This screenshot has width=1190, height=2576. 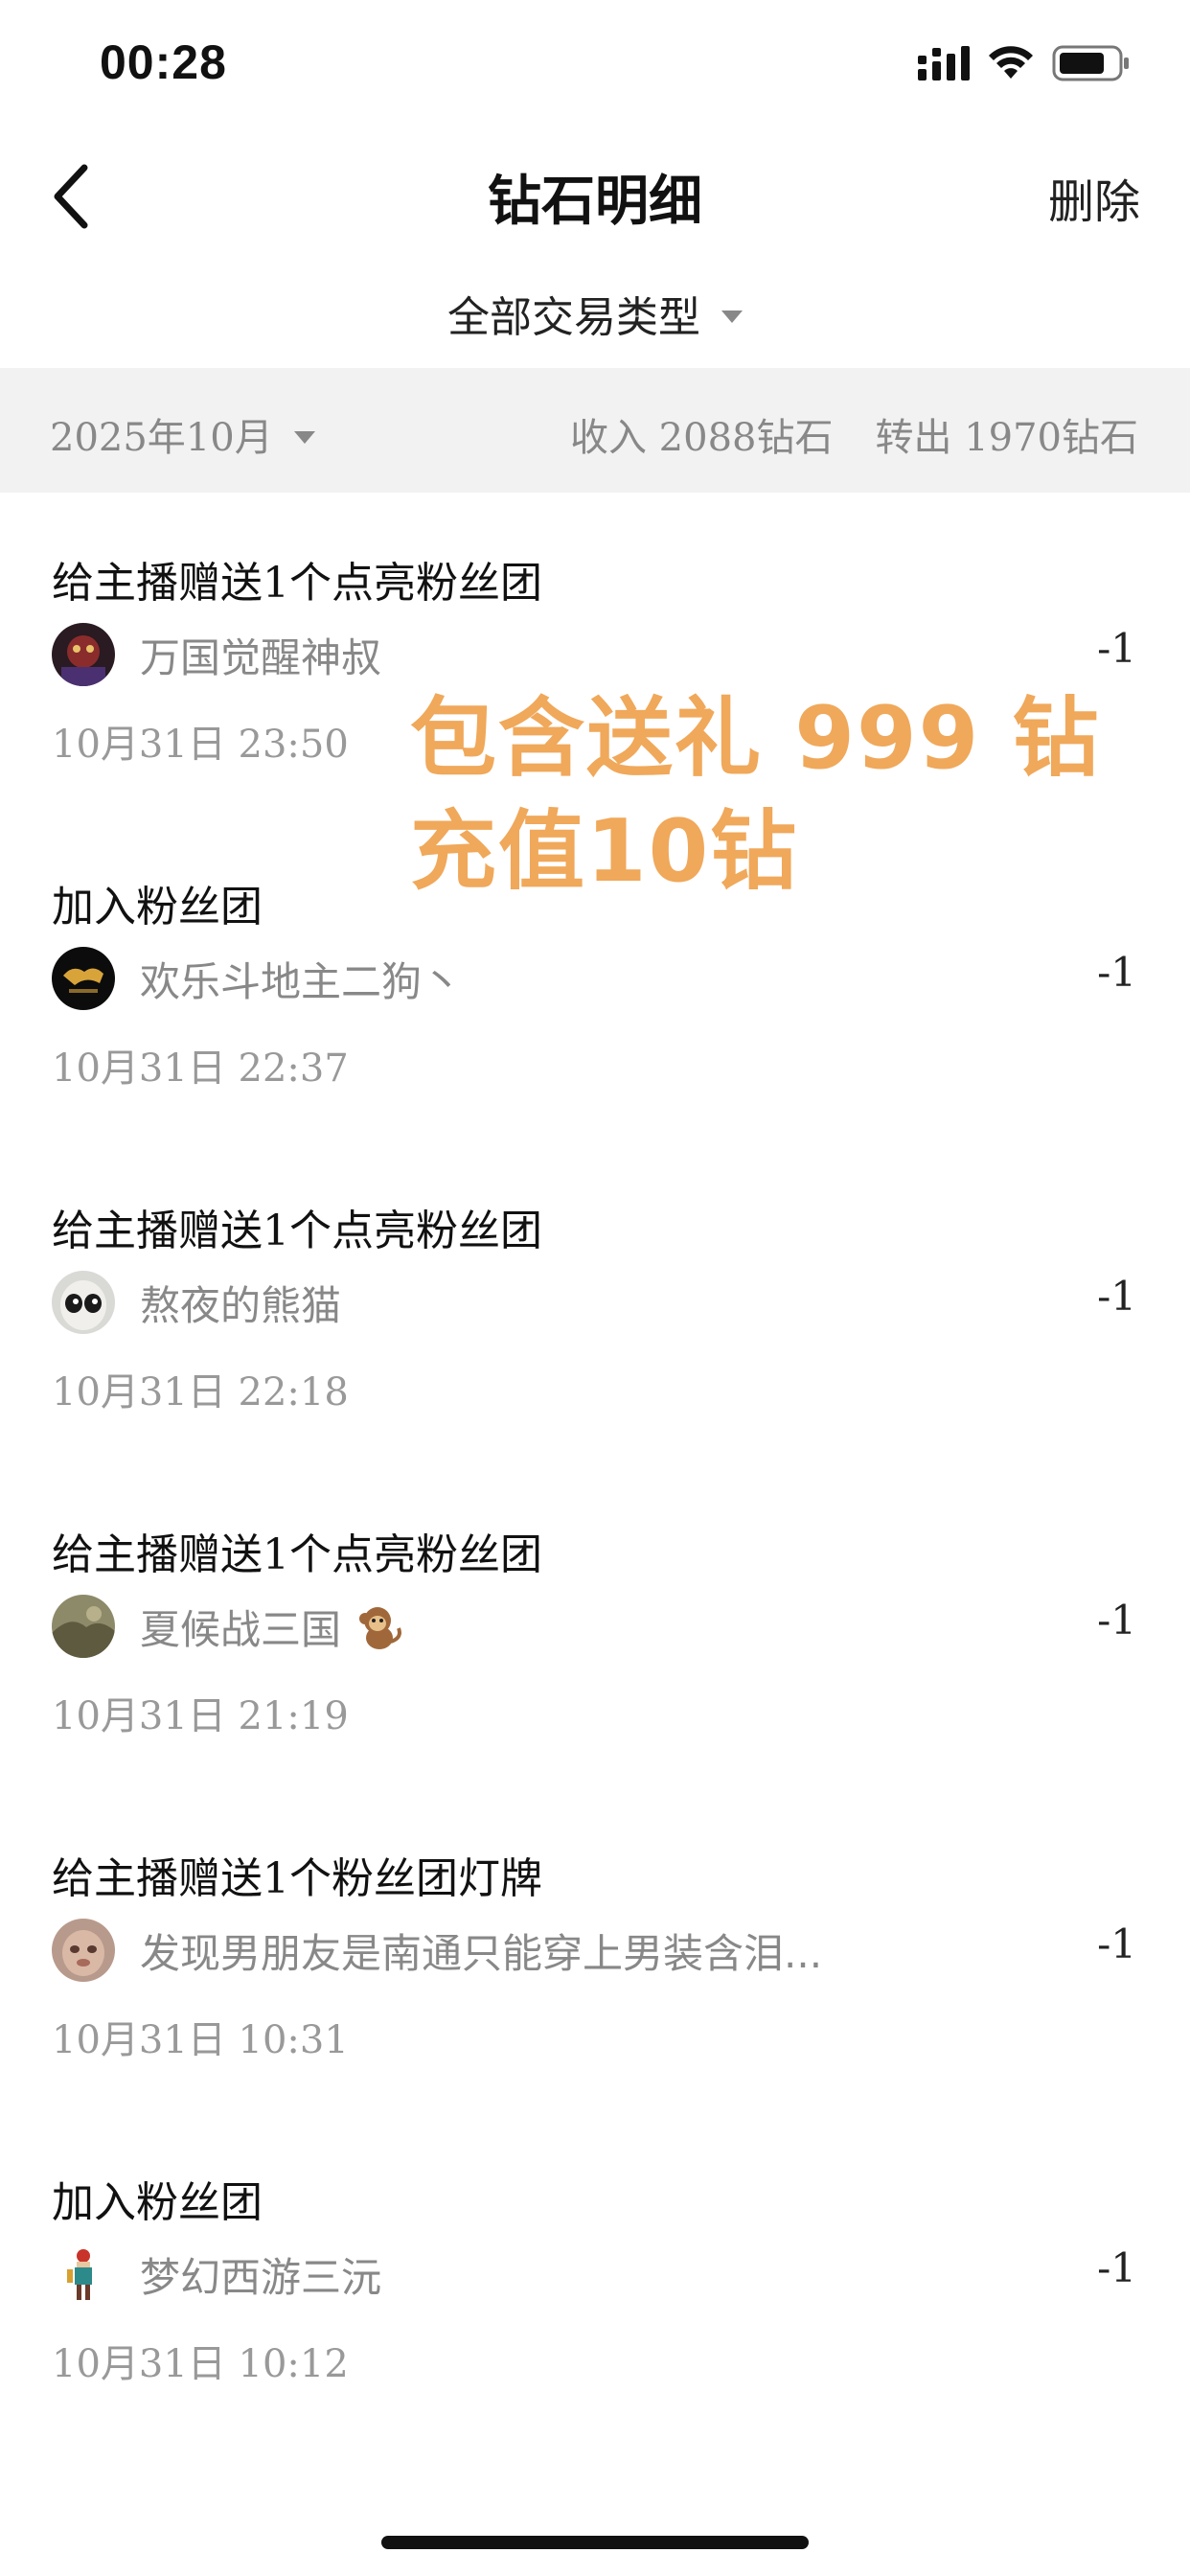 I want to click on transaction-user: 欢乐斗地主二狗丶, so click(x=257, y=978).